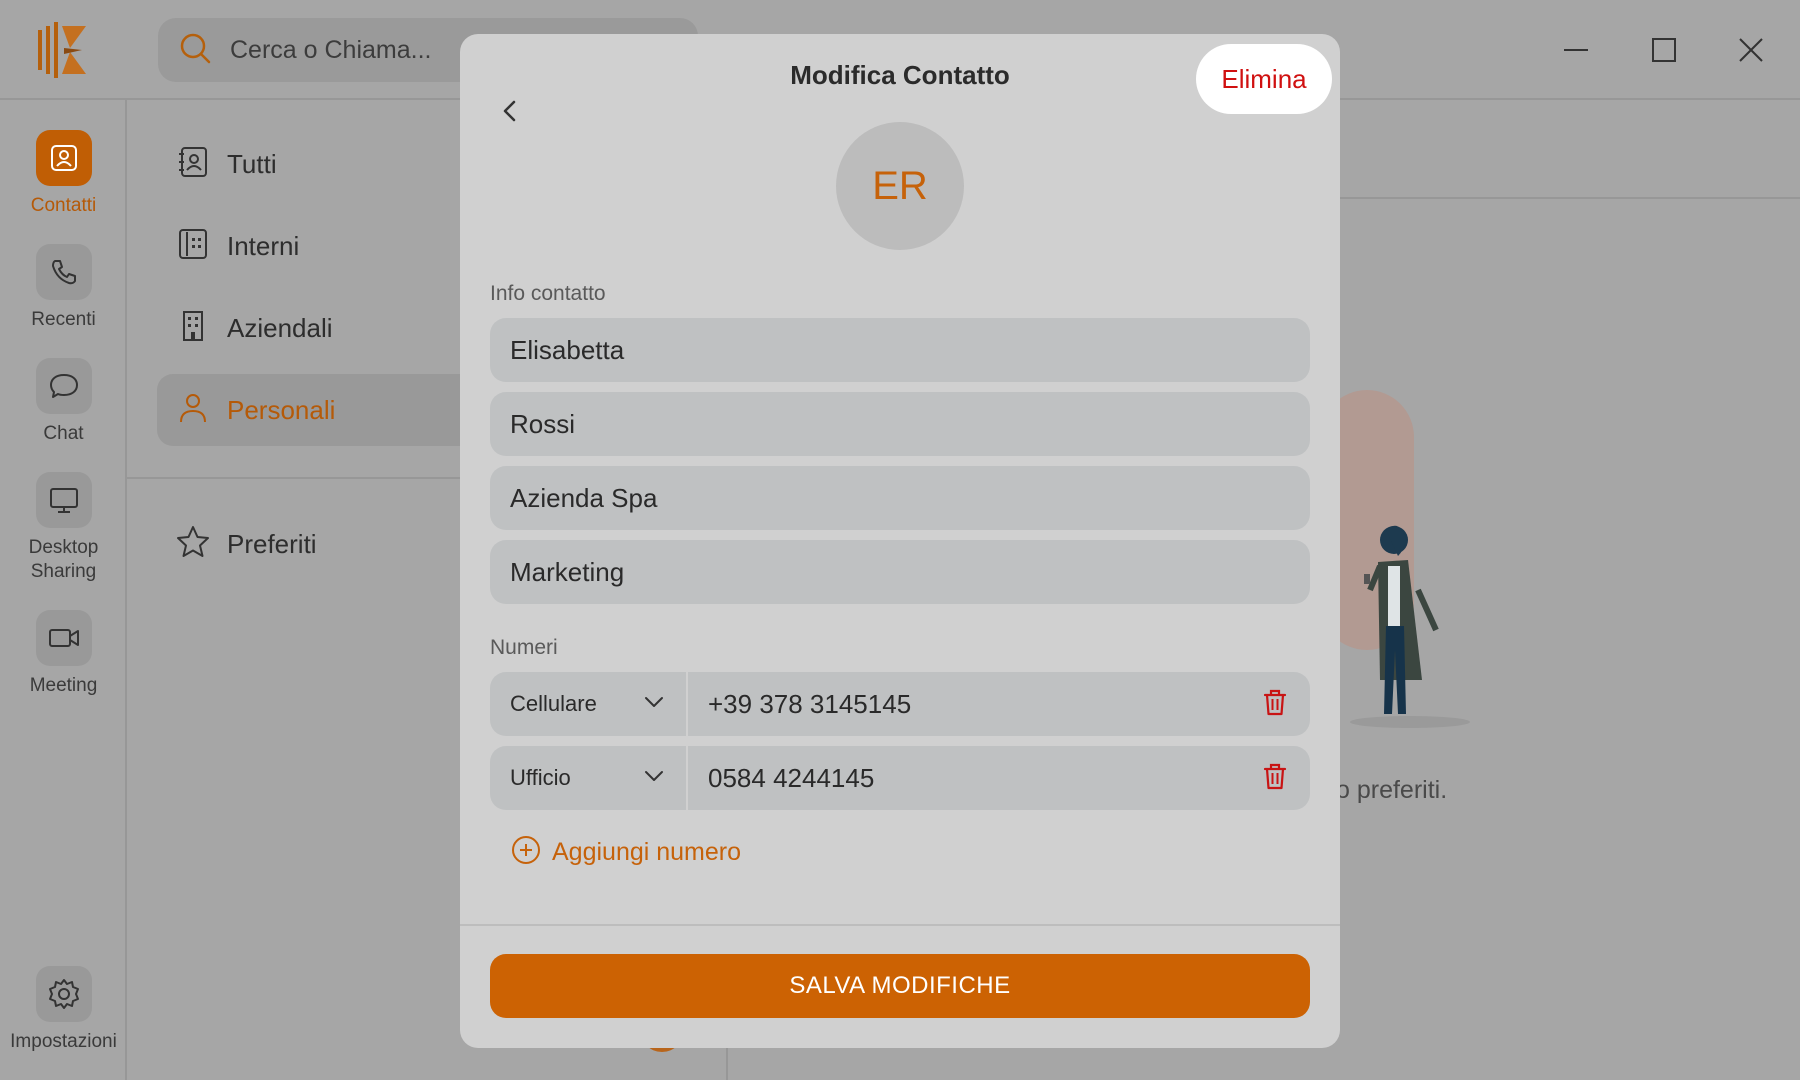 This screenshot has height=1080, width=1800. I want to click on add-number-label: Aggiungi numero, so click(647, 852).